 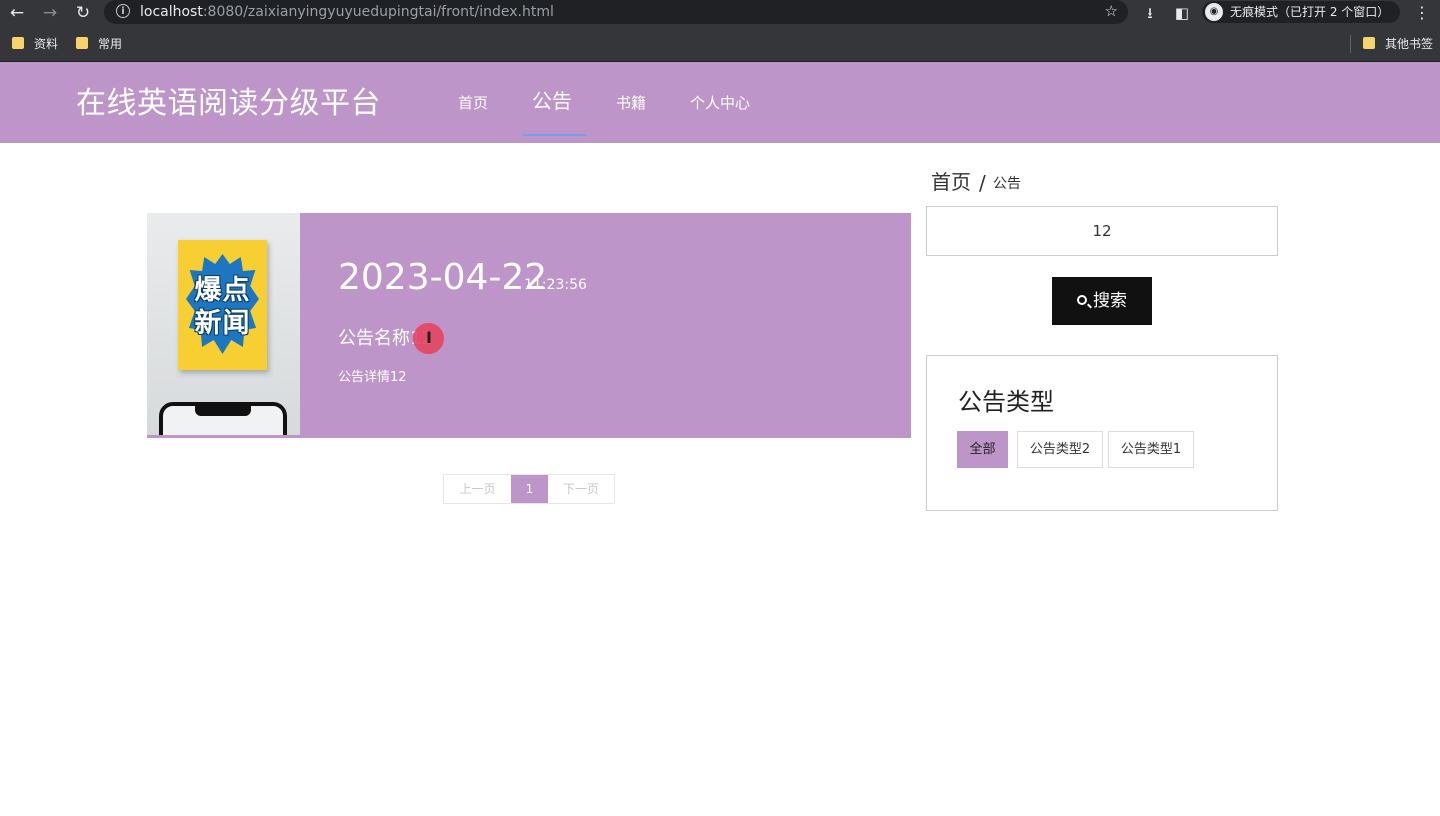 I want to click on search-input, so click(x=1102, y=231).